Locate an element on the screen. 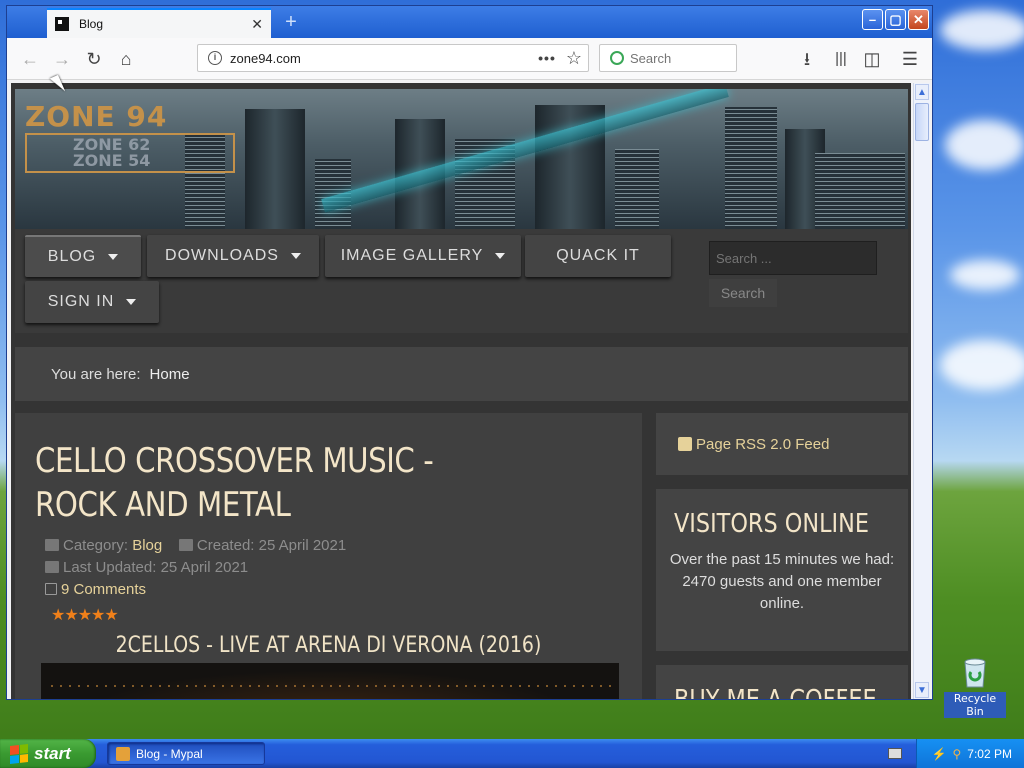  scroll-down-icon: ▼ is located at coordinates (922, 690).